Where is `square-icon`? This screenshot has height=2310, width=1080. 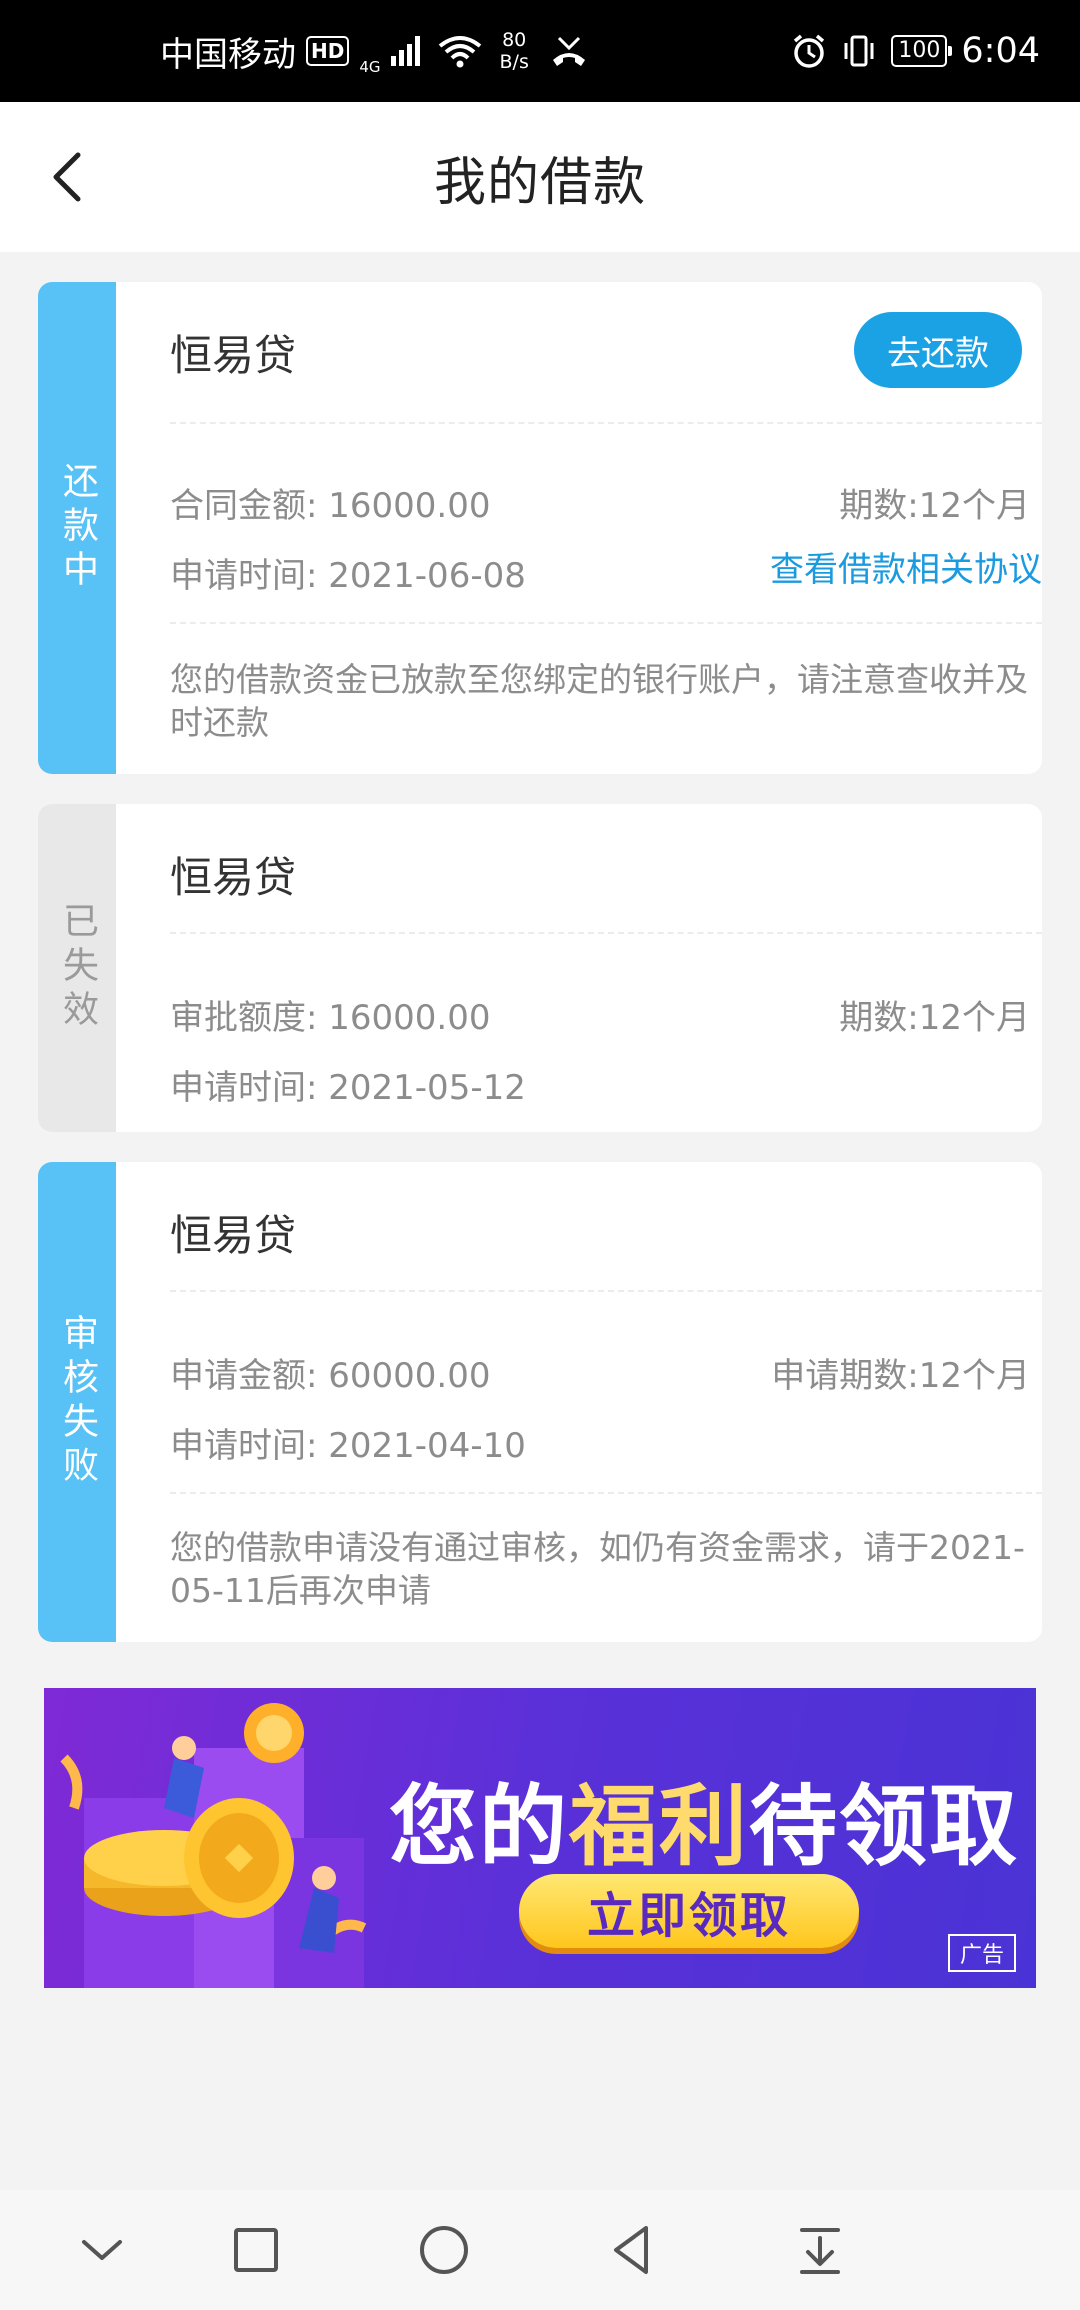 square-icon is located at coordinates (256, 2250).